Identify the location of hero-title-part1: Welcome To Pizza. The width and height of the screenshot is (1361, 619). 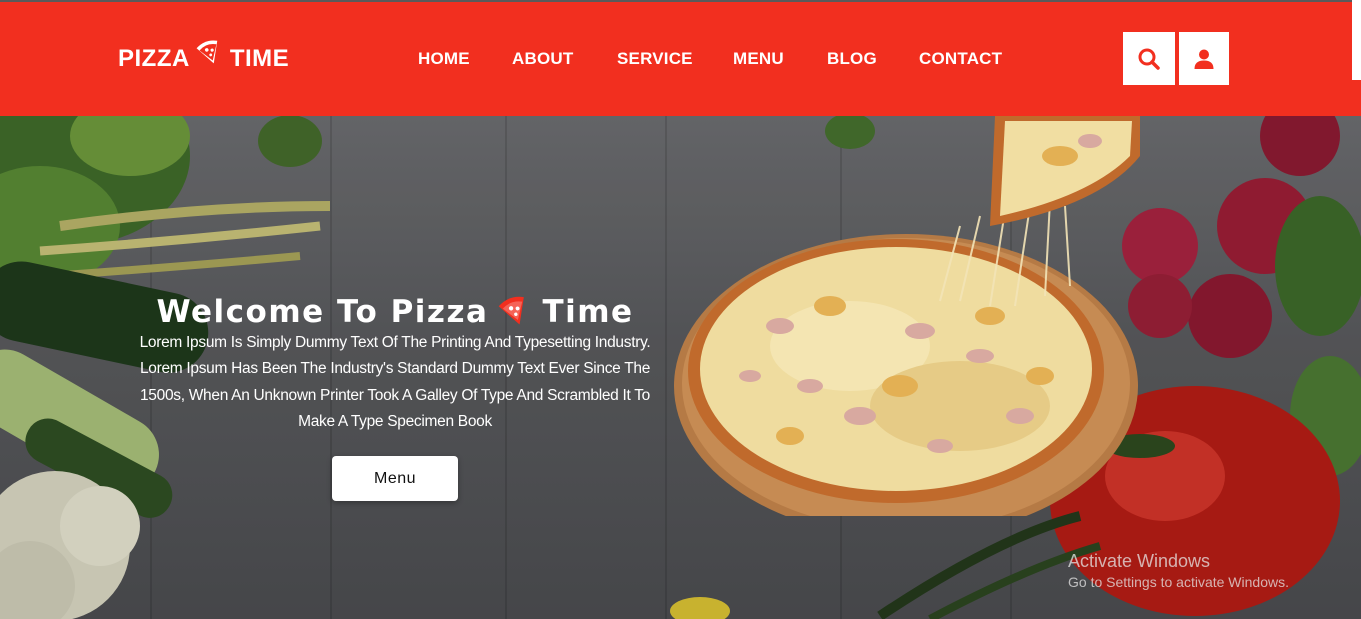
(322, 312).